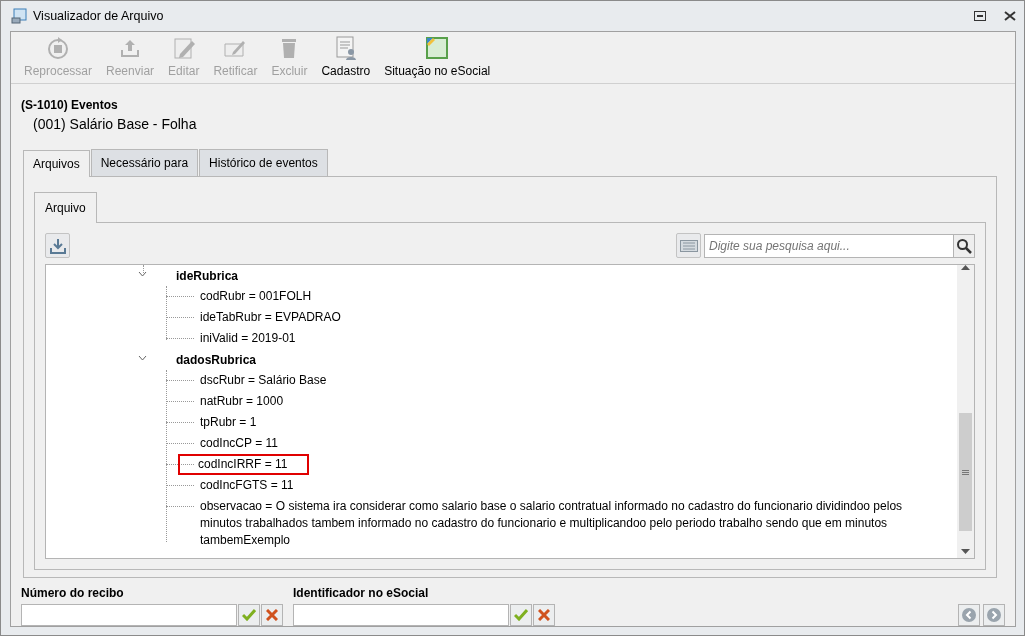  I want to click on tree-node: dadosRubrica, so click(199, 359).